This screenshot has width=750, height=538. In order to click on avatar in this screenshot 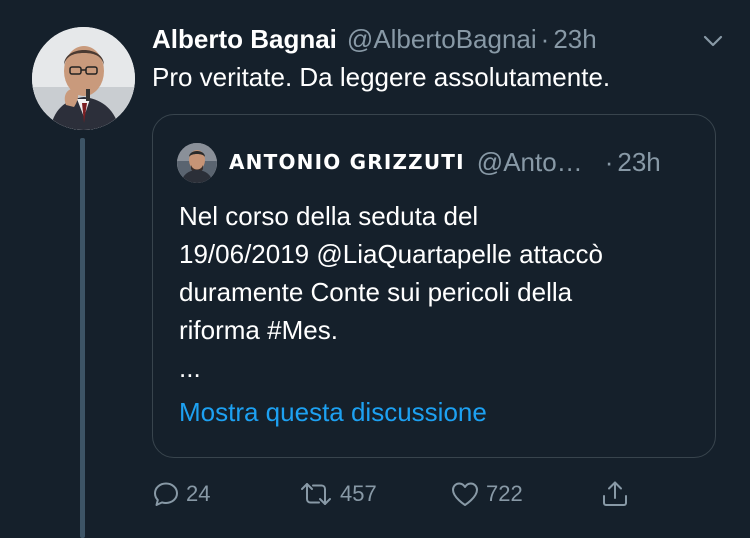, I will do `click(83, 78)`.